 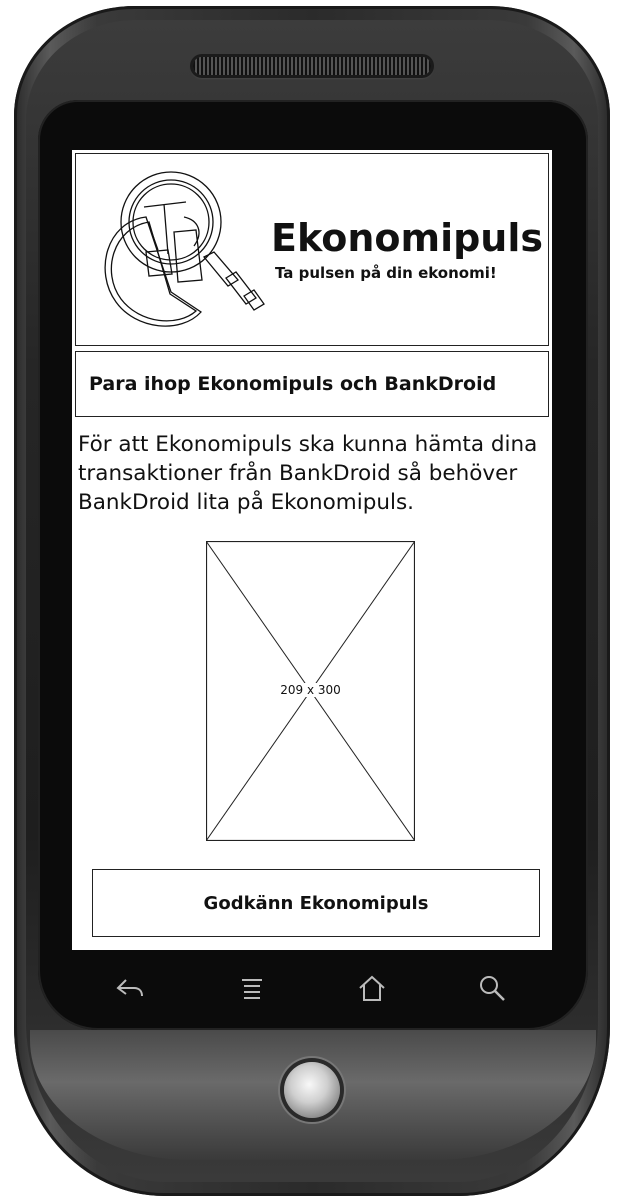 I want to click on section-header: Para ihop Ekonomipuls och BankDroid, so click(x=312, y=384).